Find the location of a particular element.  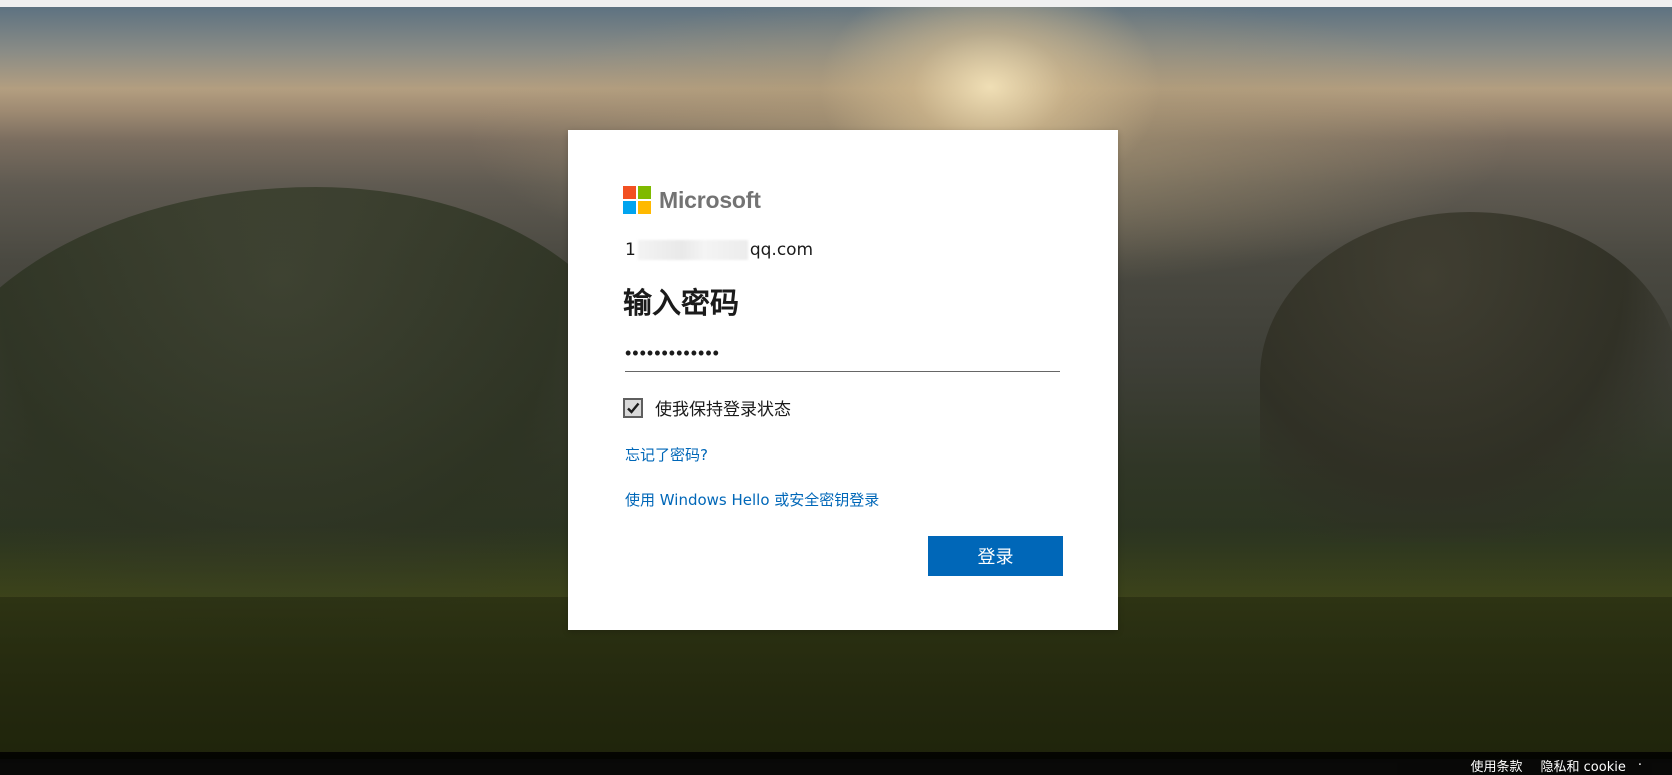

microsoft-logo: Microsoft is located at coordinates (692, 200).